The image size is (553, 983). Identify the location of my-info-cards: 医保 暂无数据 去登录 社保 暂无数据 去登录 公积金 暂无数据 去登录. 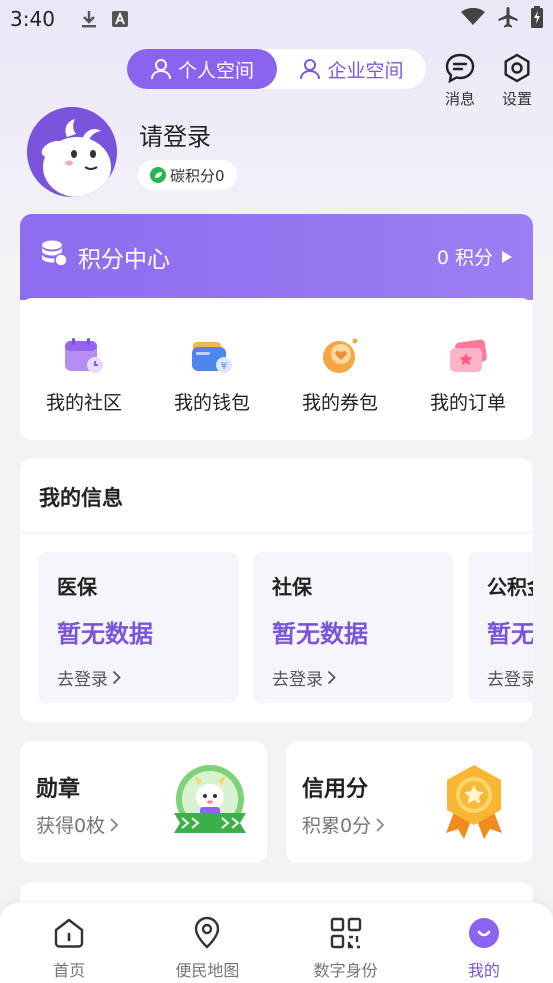
(285, 627).